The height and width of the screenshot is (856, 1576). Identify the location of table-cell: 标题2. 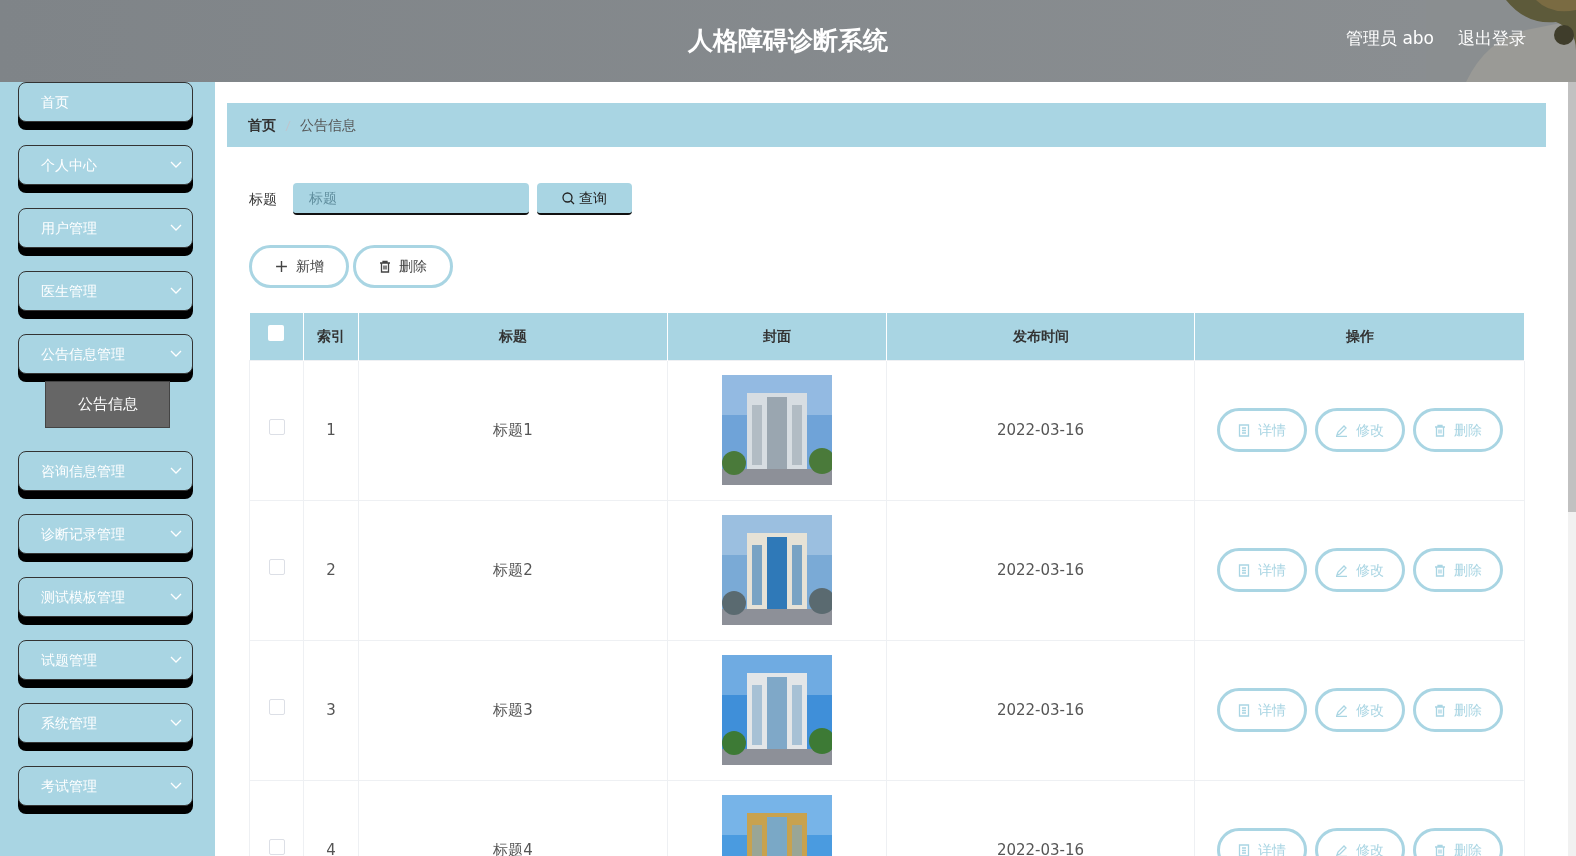
(513, 569).